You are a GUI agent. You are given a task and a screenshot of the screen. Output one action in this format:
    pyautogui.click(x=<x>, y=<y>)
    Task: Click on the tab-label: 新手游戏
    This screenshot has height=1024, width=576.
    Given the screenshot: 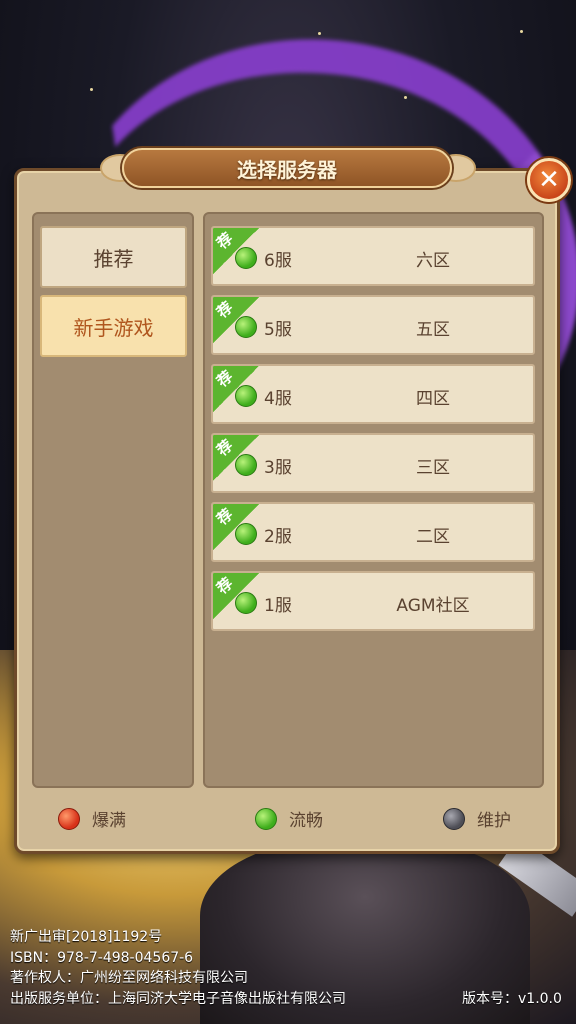 What is the action you would take?
    pyautogui.click(x=113, y=327)
    